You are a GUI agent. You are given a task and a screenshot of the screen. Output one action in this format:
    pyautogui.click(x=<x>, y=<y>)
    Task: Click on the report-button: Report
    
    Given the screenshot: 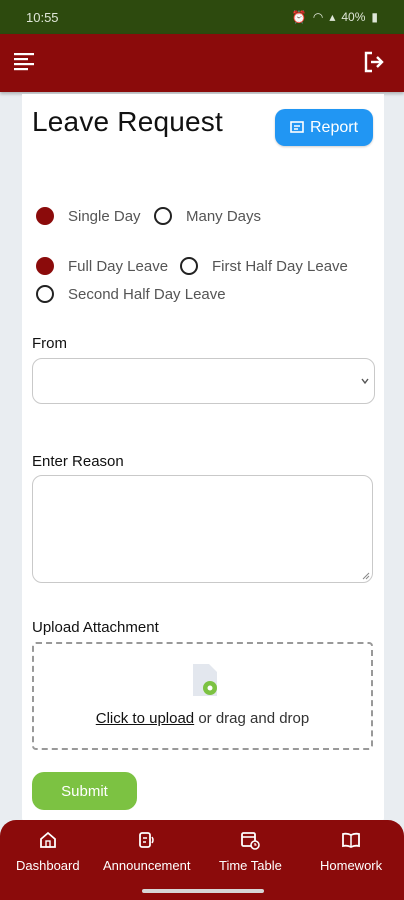 What is the action you would take?
    pyautogui.click(x=324, y=127)
    